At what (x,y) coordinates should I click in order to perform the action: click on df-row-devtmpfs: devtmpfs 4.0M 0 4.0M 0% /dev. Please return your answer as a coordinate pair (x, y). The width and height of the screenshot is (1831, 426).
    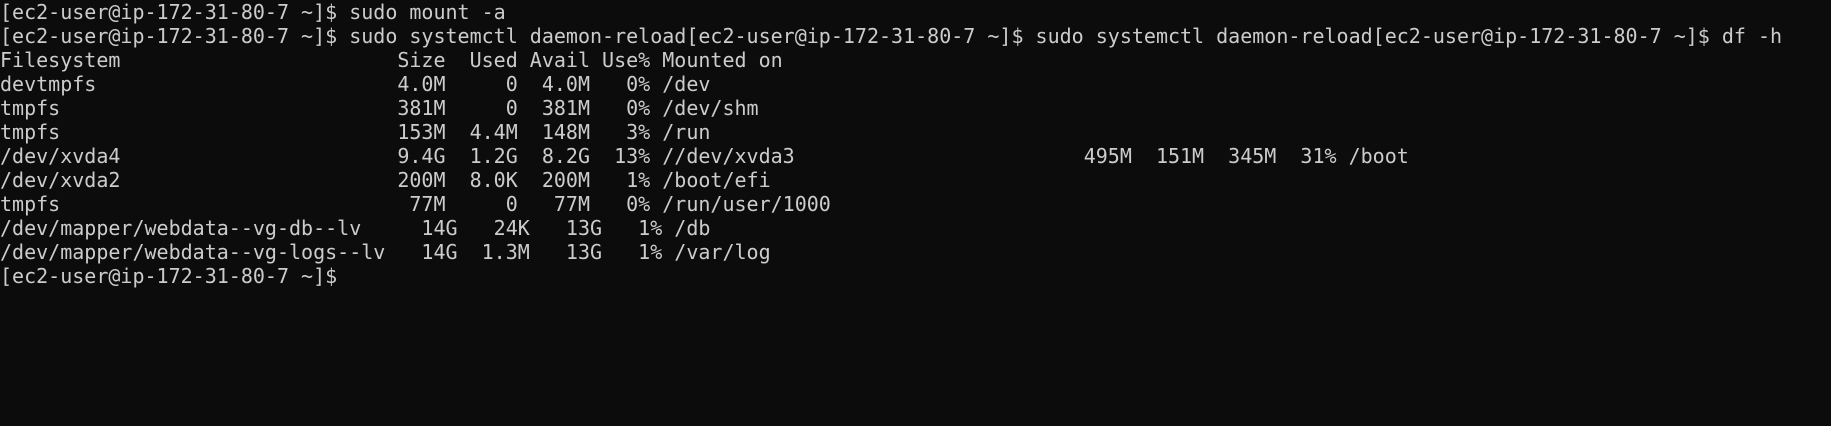
    Looking at the image, I should click on (355, 84).